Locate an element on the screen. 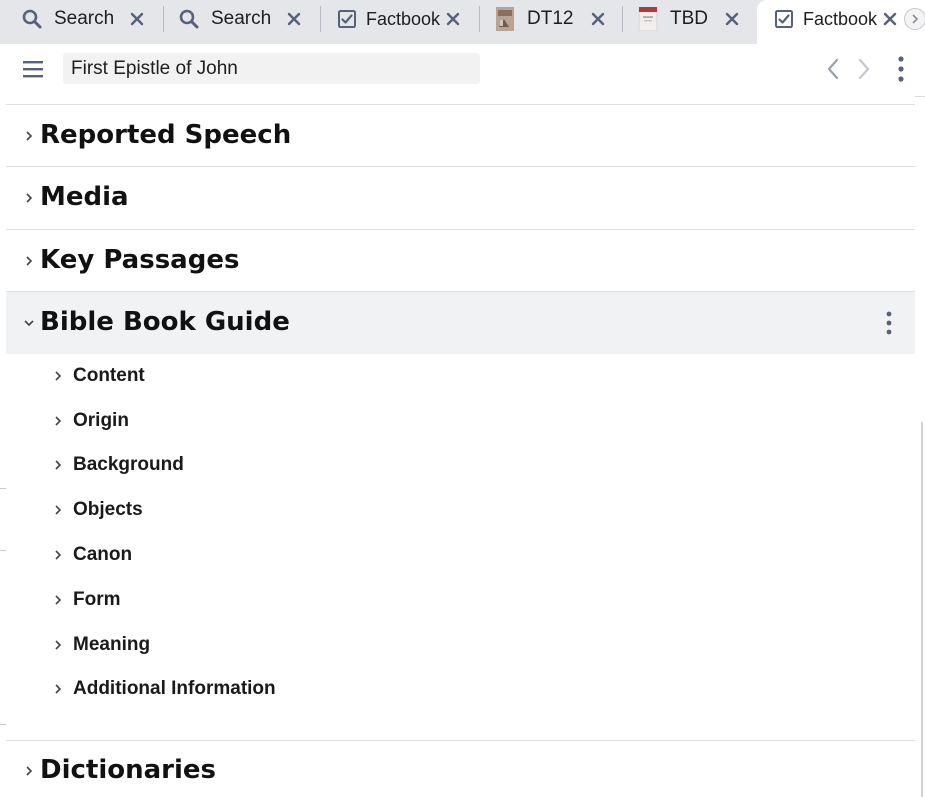 Image resolution: width=925 pixels, height=797 pixels. tab-dt12: DT12 is located at coordinates (556, 19).